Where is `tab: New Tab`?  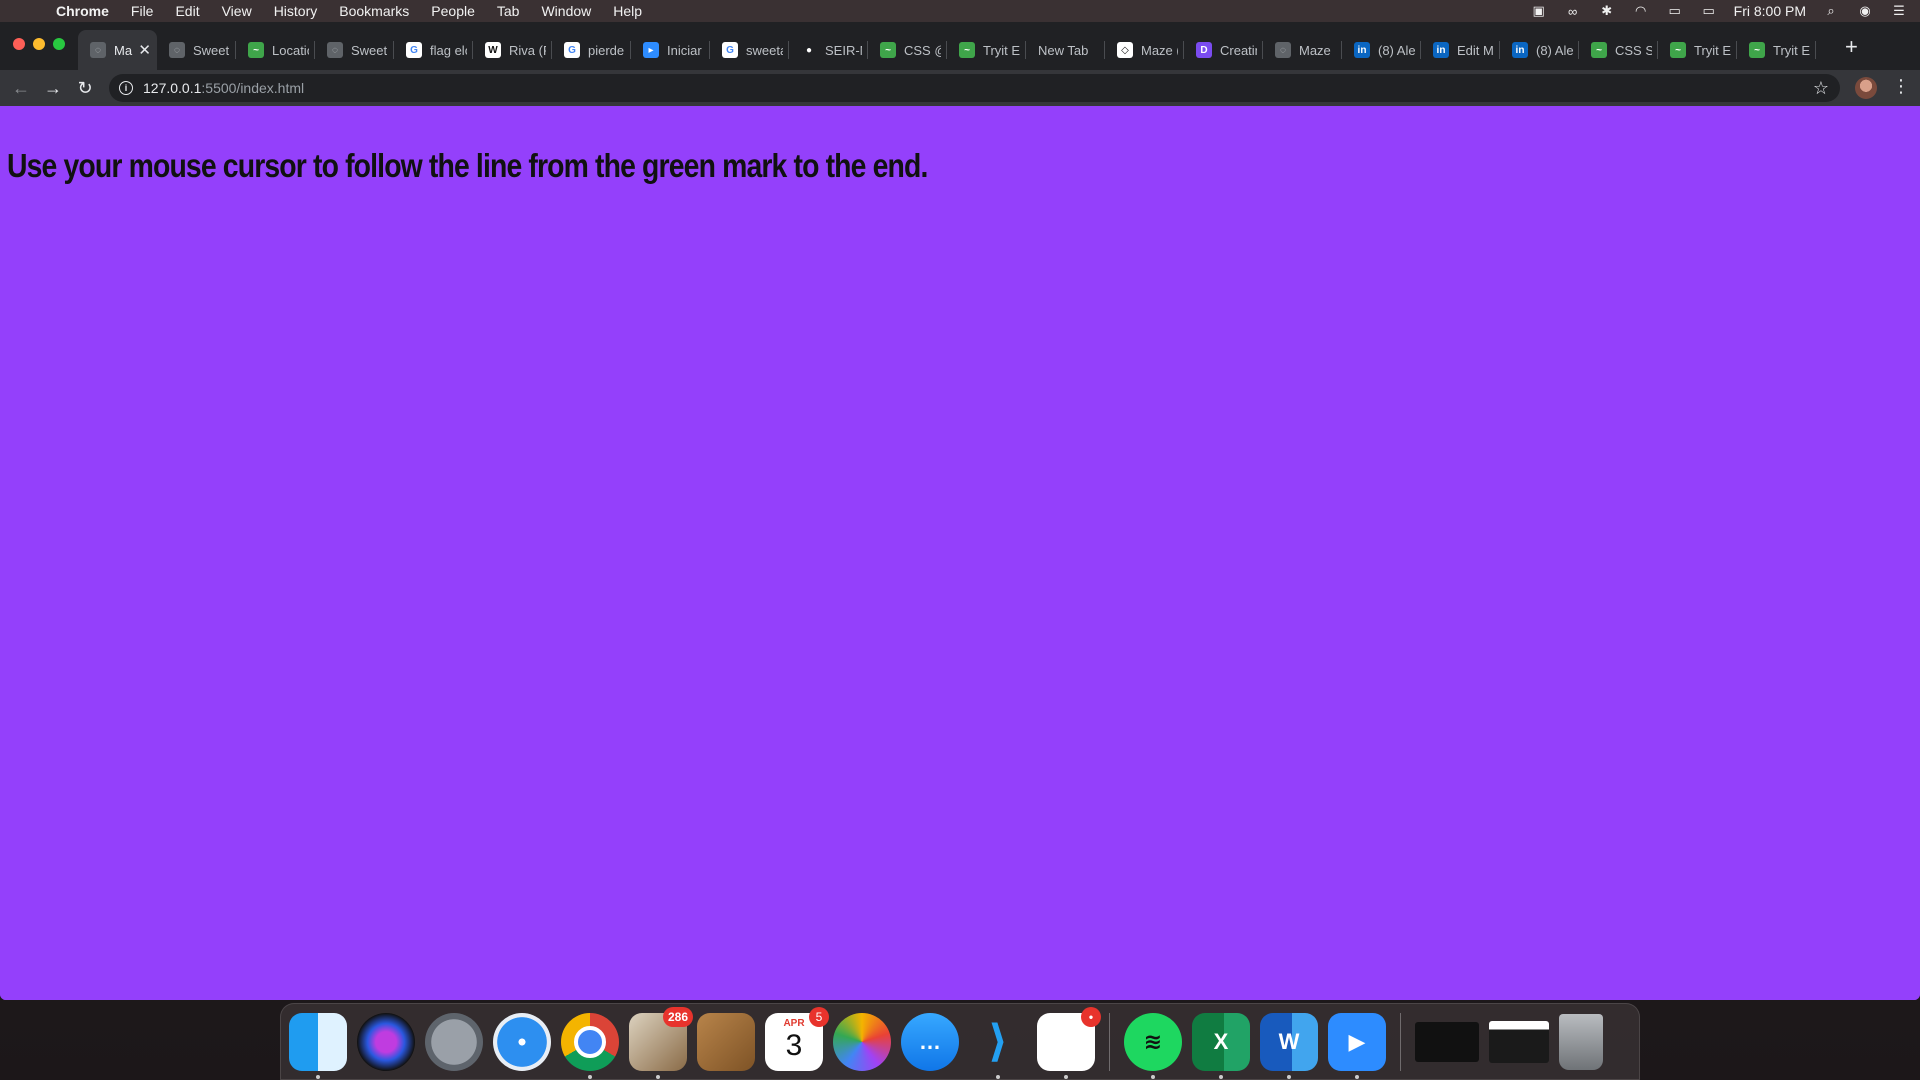
tab: New Tab is located at coordinates (1065, 50).